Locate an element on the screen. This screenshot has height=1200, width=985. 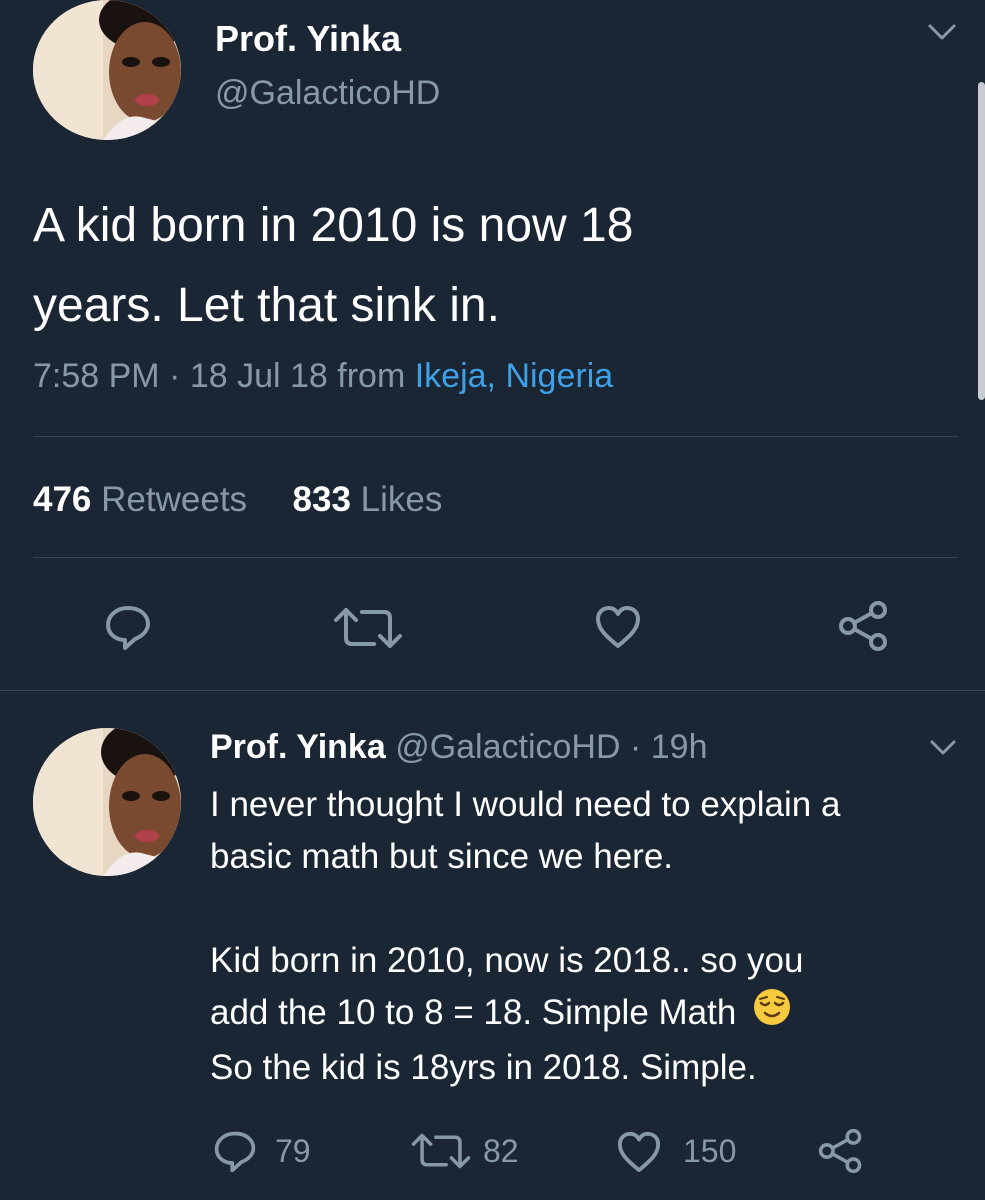
retweets-count: 476 is located at coordinates (62, 499).